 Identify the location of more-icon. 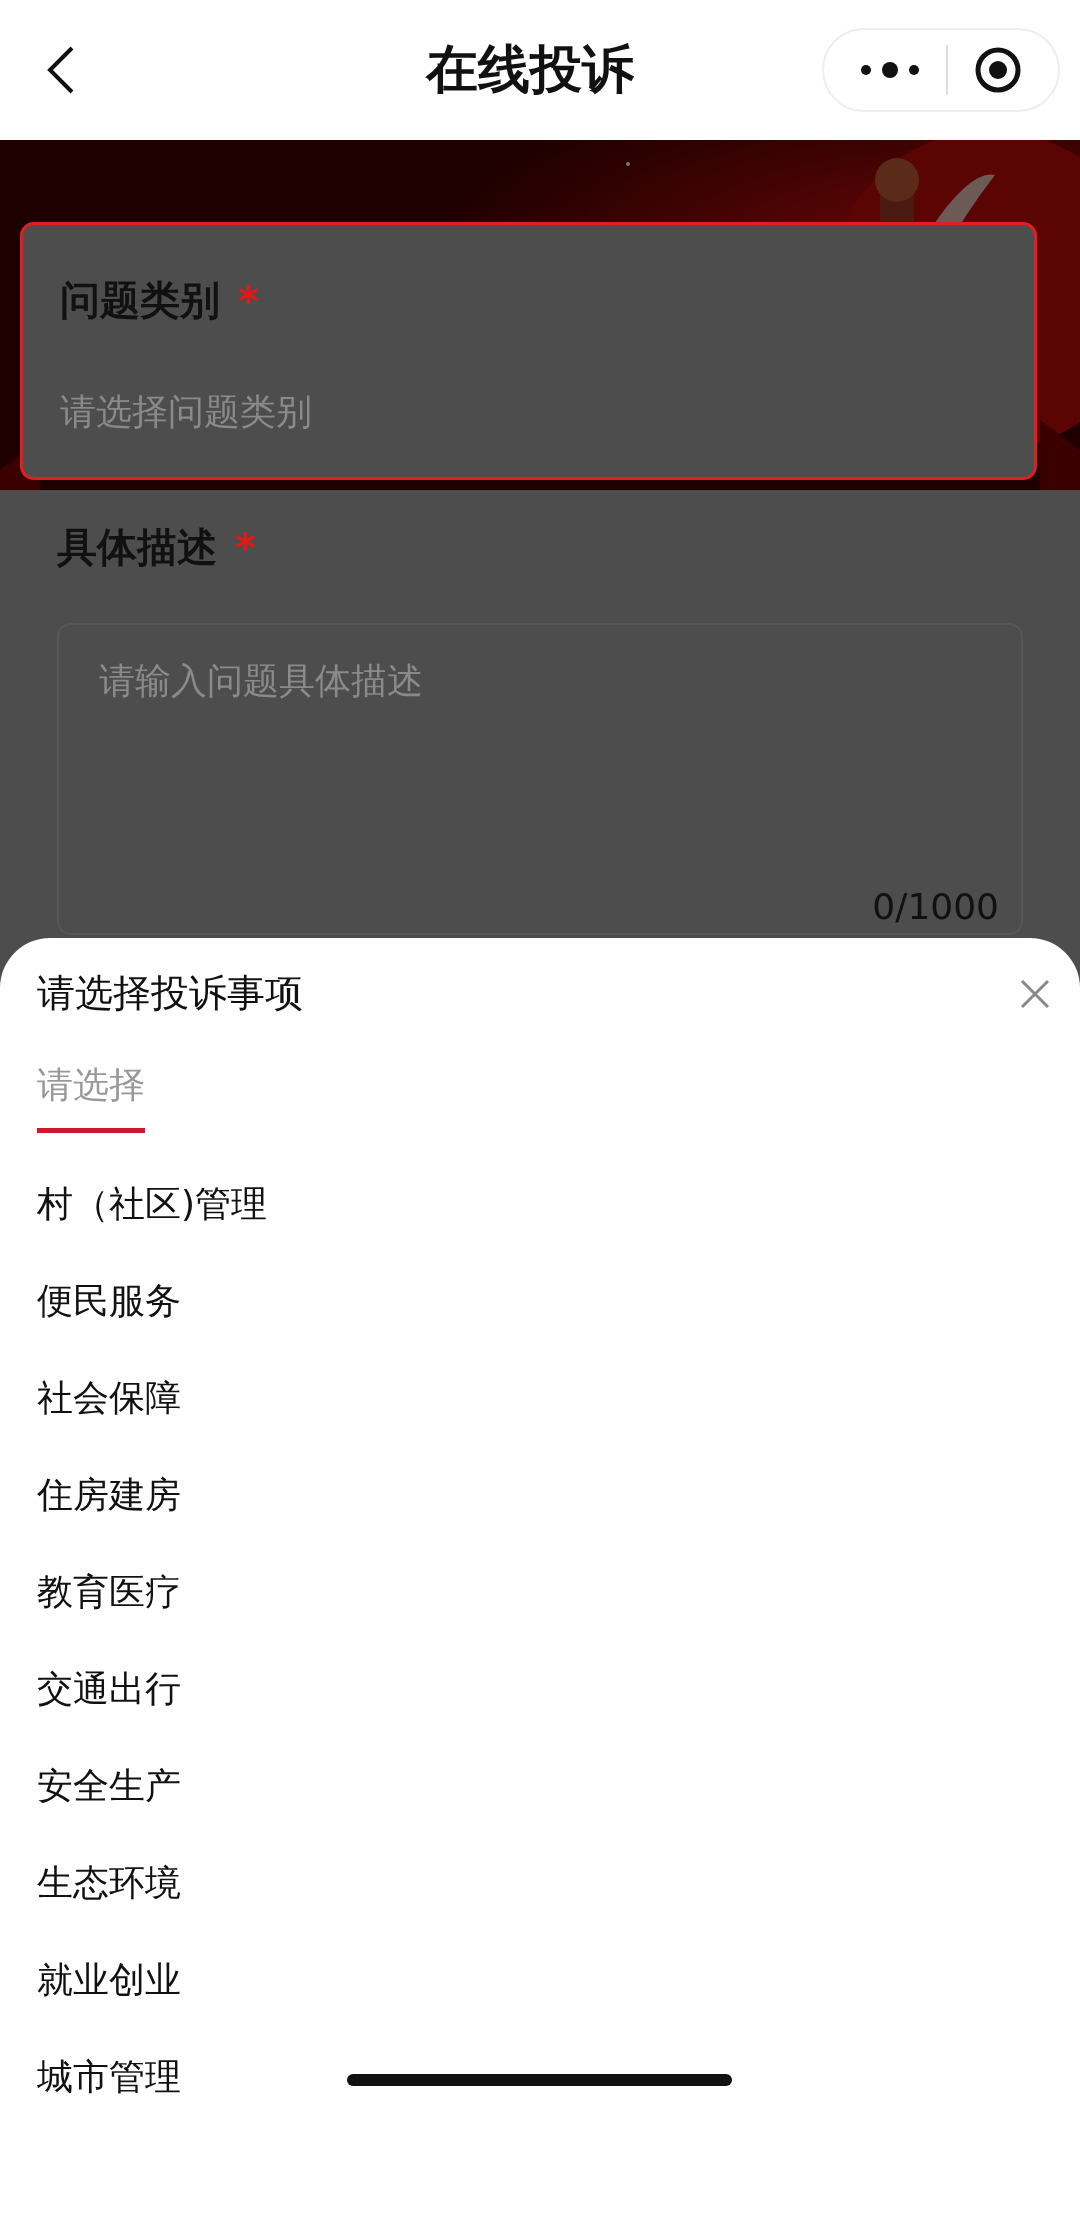
(890, 70).